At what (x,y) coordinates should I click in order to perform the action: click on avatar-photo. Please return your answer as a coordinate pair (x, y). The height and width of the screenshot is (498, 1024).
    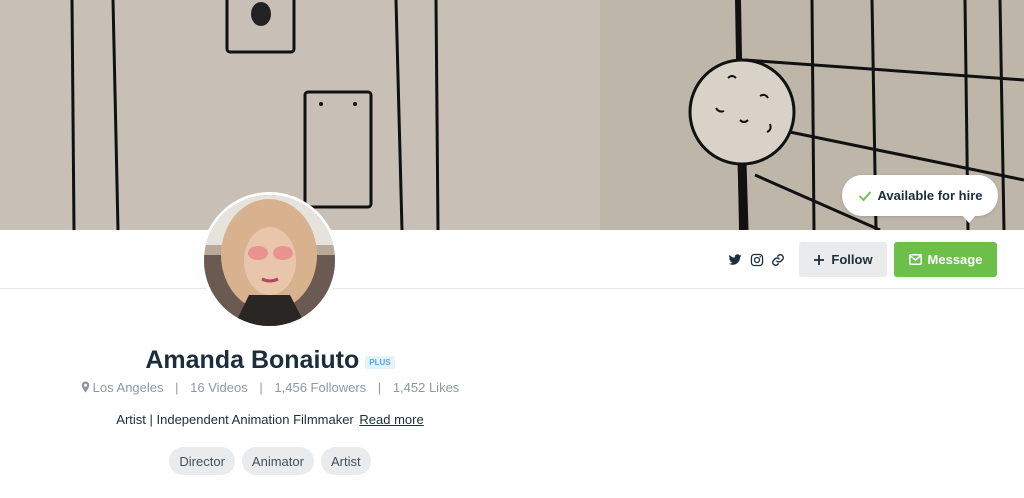
    Looking at the image, I should click on (269, 260).